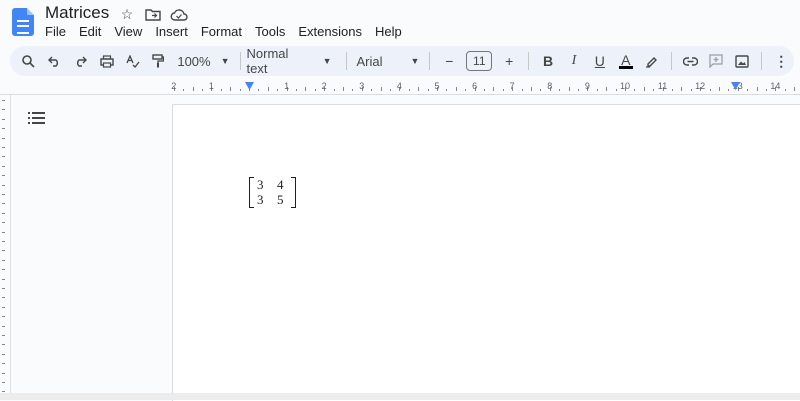  I want to click on horizontal-scrollbar, so click(400, 396).